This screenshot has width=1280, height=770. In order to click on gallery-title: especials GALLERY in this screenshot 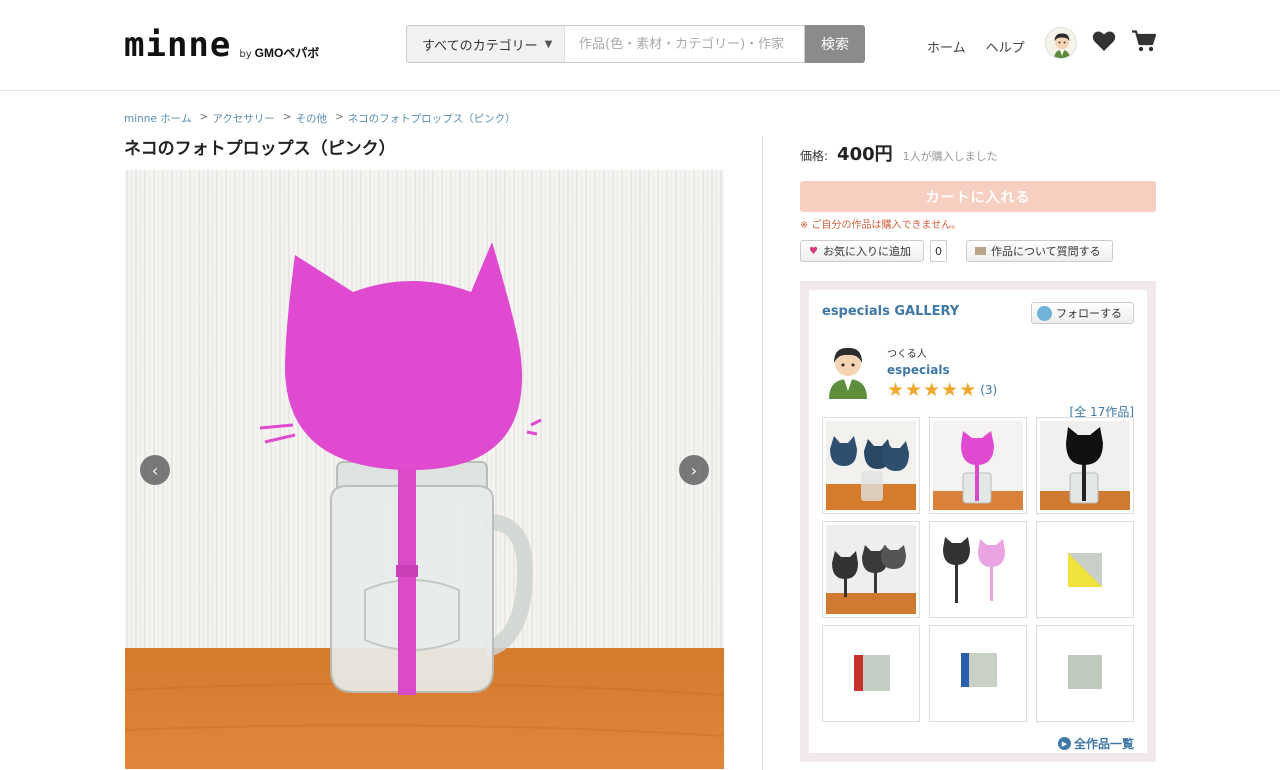, I will do `click(890, 311)`.